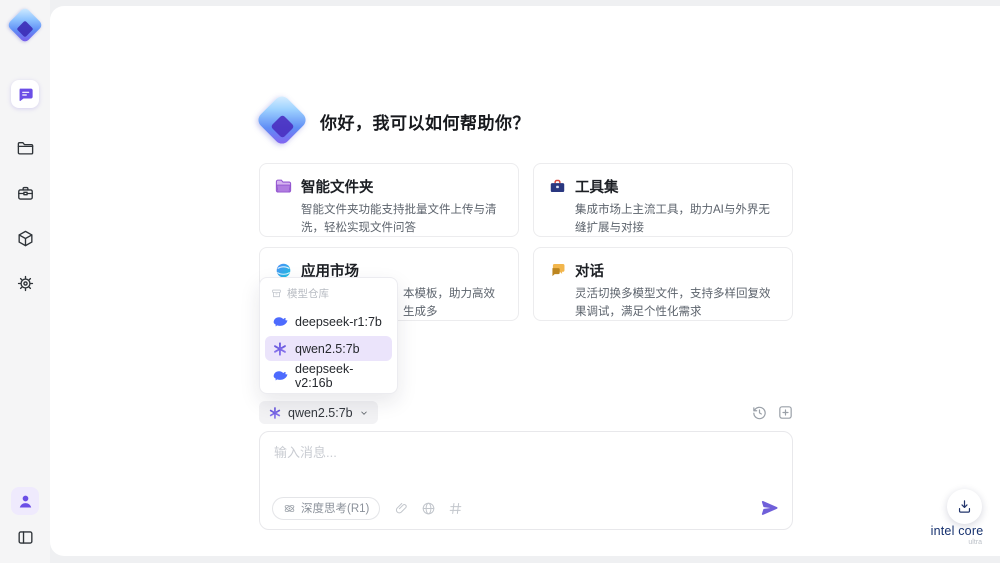 This screenshot has width=1000, height=563. I want to click on model-option-label: qwen2.5:7b, so click(327, 348).